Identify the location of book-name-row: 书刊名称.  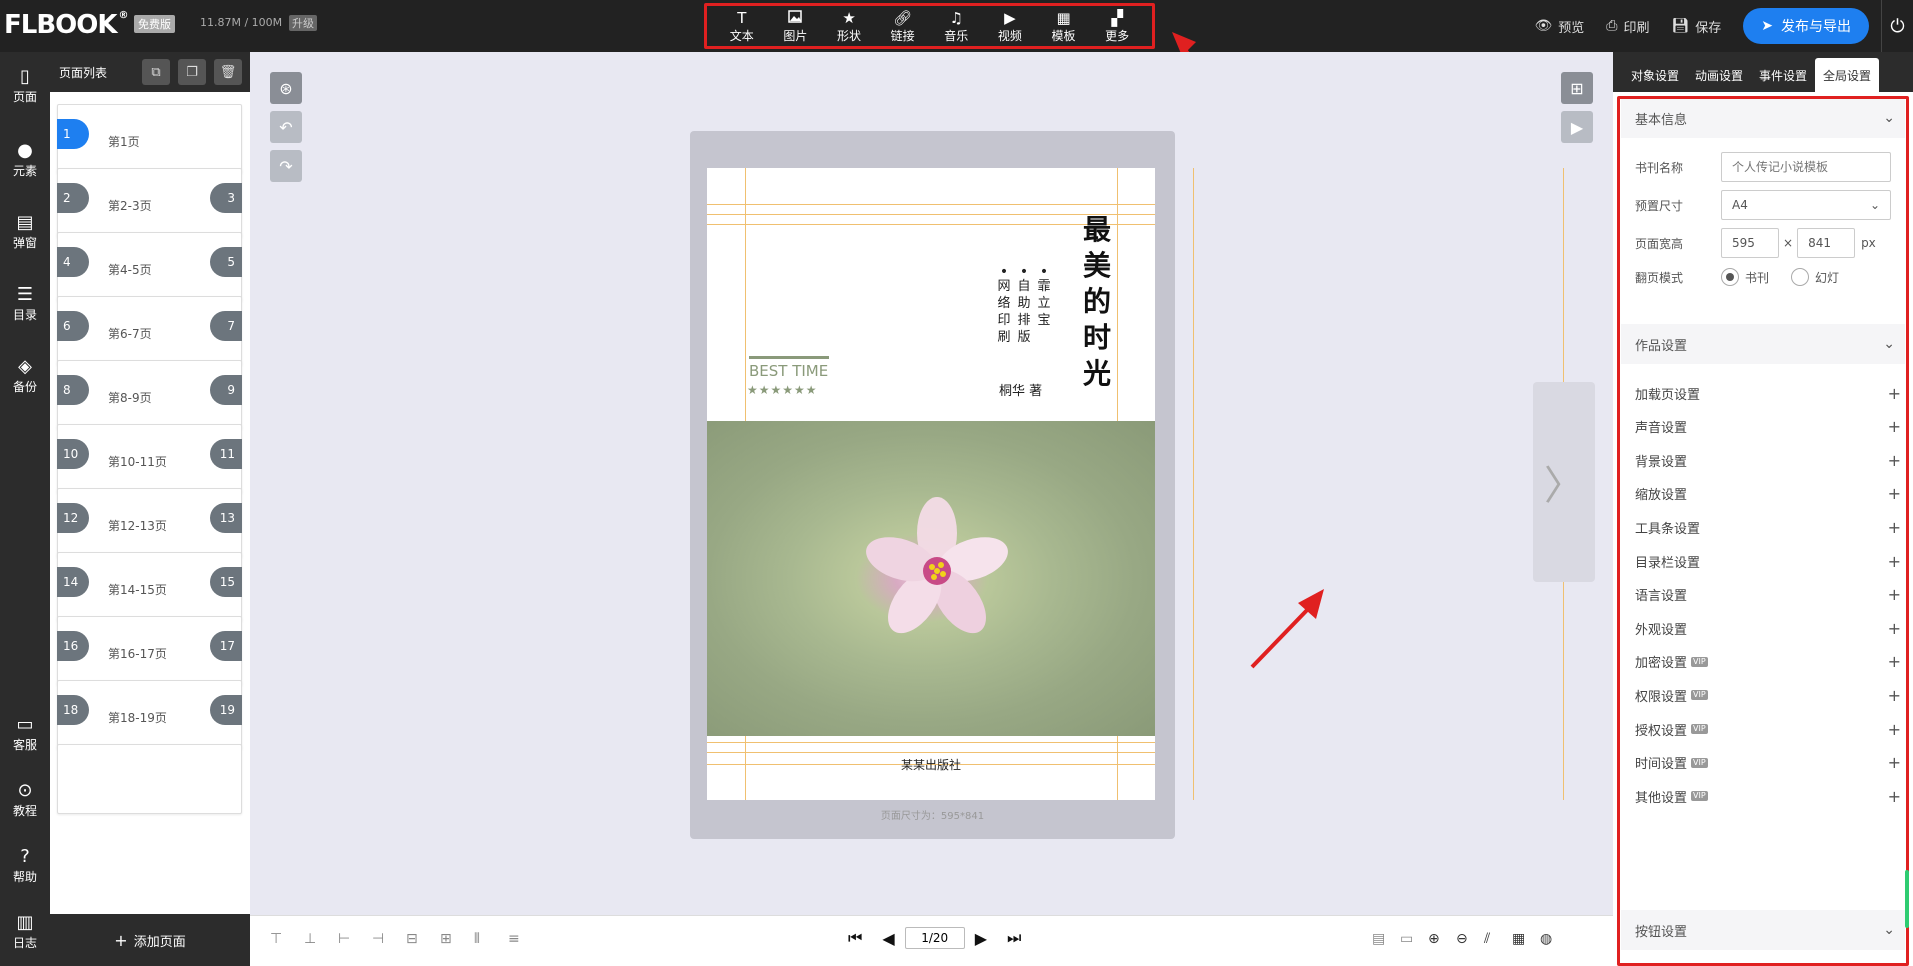
(1763, 167).